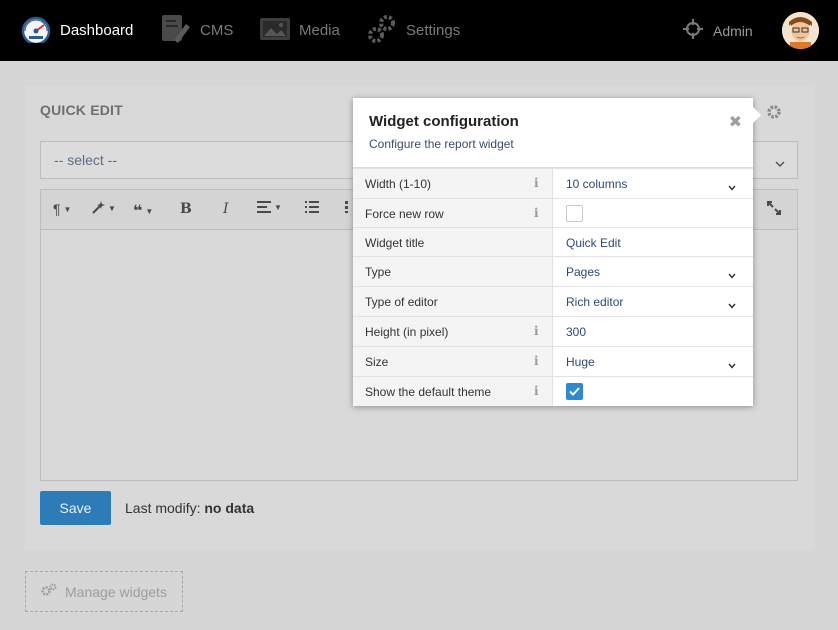 The width and height of the screenshot is (838, 630). I want to click on config-label: Size, so click(453, 361).